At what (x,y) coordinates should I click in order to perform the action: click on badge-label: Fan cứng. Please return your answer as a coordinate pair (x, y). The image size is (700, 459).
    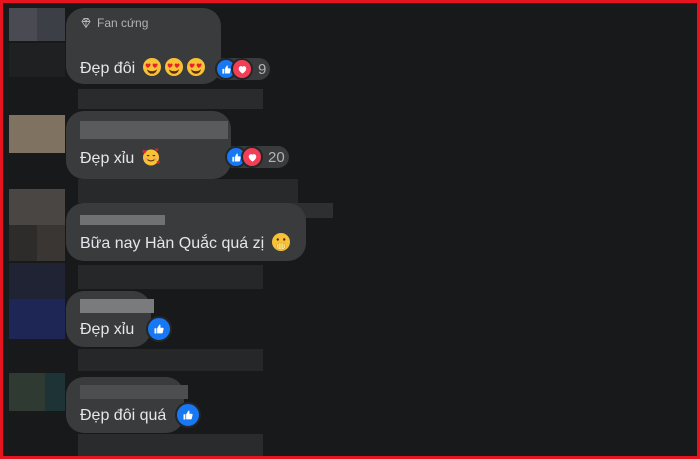
    Looking at the image, I should click on (123, 23).